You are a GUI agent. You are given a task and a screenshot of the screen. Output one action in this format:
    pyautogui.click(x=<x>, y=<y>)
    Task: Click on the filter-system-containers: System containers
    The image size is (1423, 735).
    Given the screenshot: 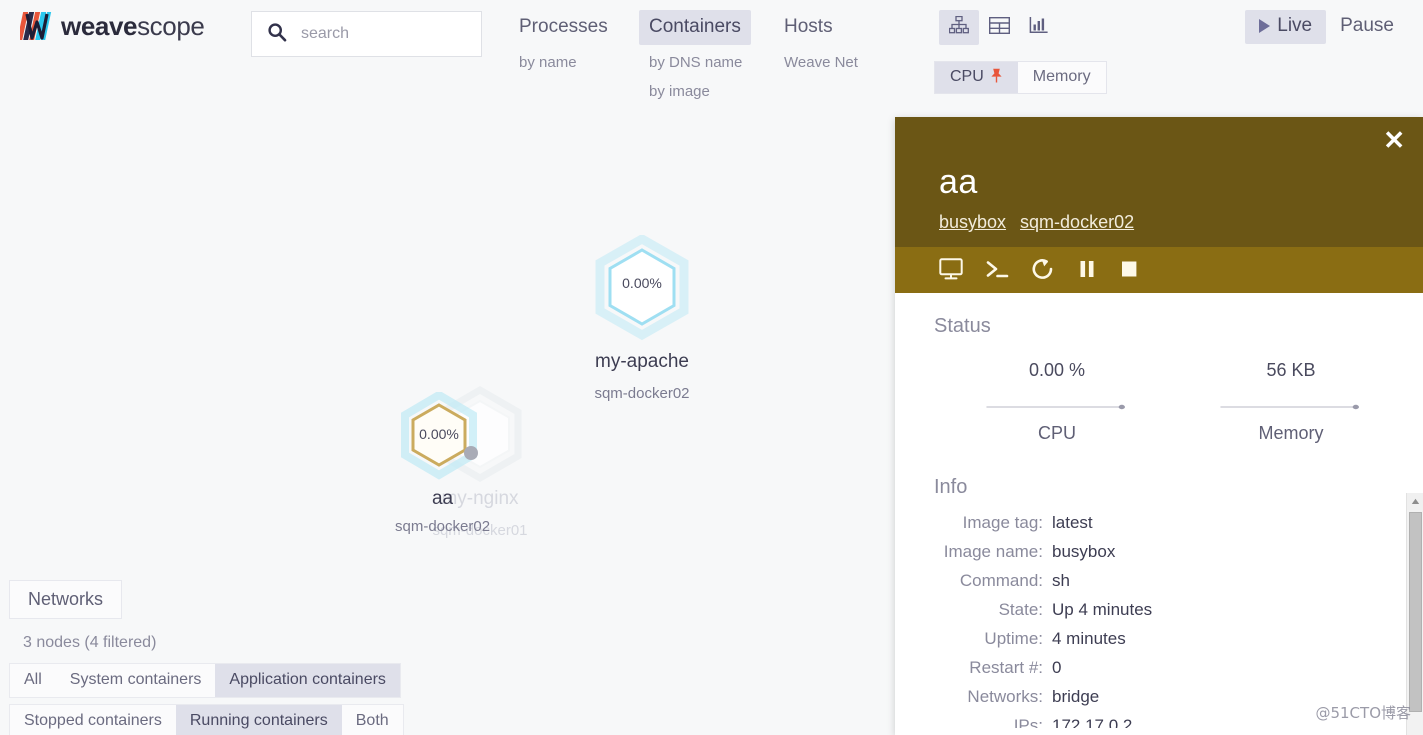 What is the action you would take?
    pyautogui.click(x=136, y=680)
    